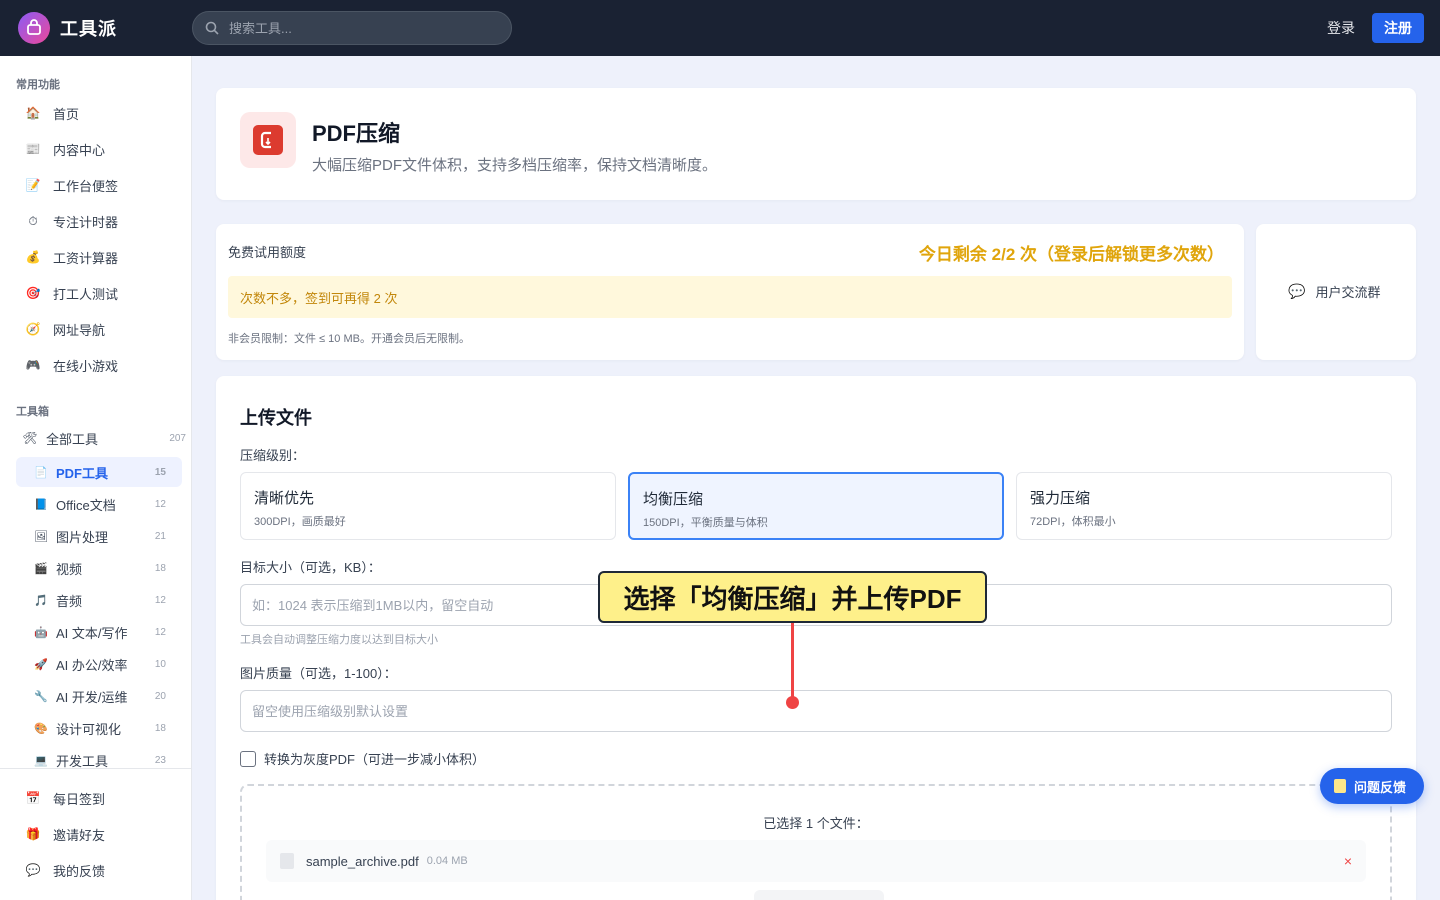 This screenshot has height=900, width=1440. What do you see at coordinates (428, 506) in the screenshot?
I see `level-option-clear: 清晰优先 300DPI，画质最好` at bounding box center [428, 506].